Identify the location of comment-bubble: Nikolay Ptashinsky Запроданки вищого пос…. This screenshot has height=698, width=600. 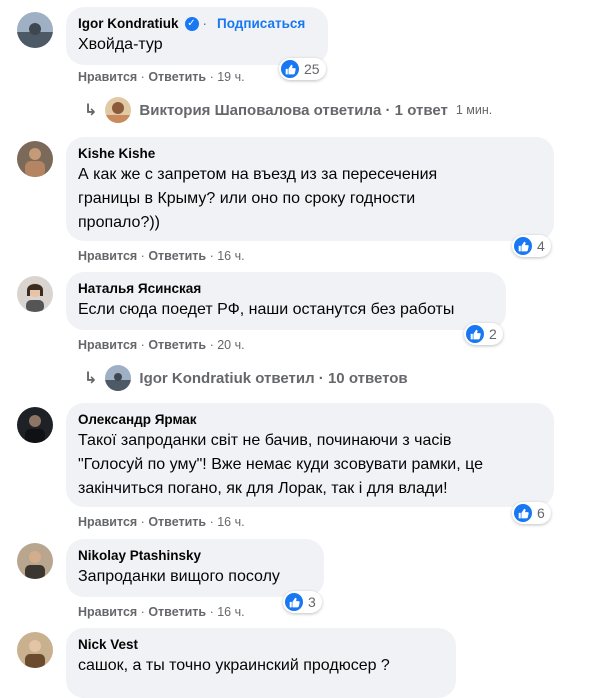
(195, 568).